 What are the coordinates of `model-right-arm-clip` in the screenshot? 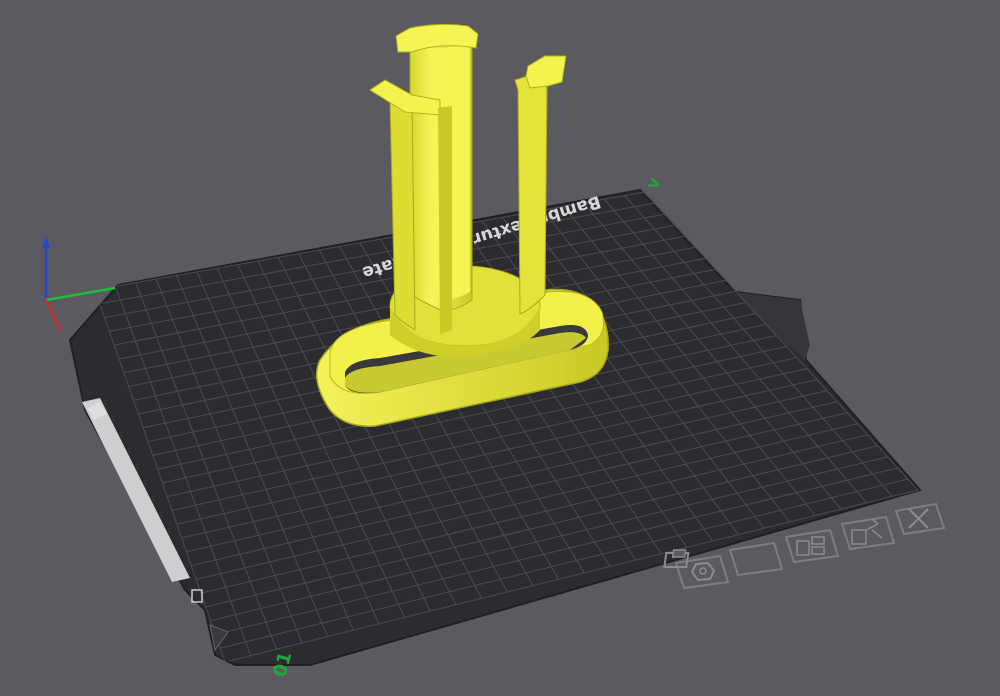 It's located at (546, 72).